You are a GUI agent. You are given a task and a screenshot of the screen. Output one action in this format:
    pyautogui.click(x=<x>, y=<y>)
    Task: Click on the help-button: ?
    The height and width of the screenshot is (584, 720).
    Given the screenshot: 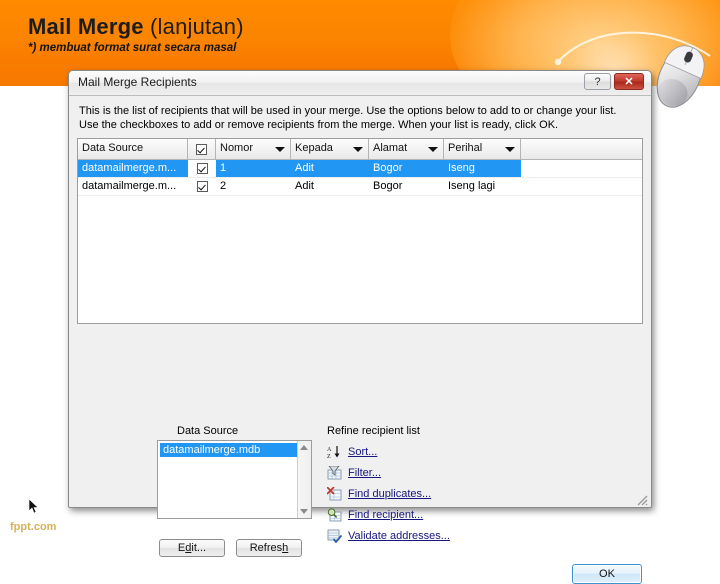 What is the action you would take?
    pyautogui.click(x=597, y=81)
    